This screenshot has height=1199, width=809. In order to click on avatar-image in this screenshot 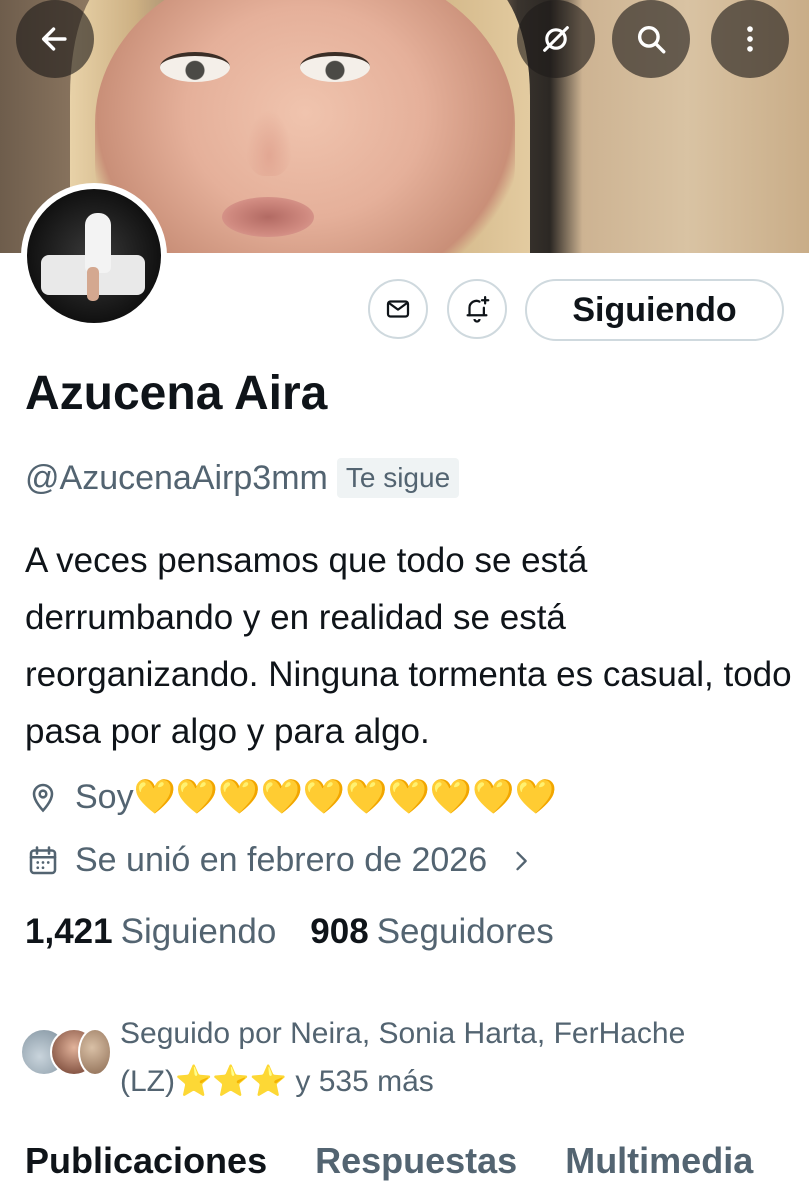, I will do `click(94, 256)`.